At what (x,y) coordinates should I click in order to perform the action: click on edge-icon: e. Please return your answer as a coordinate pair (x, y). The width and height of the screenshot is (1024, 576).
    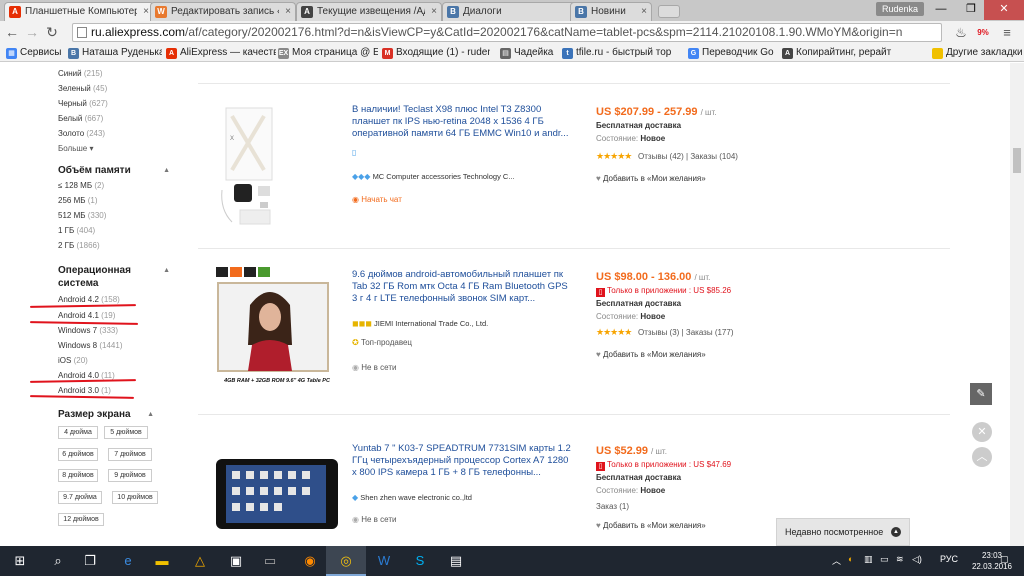
    Looking at the image, I should click on (128, 561).